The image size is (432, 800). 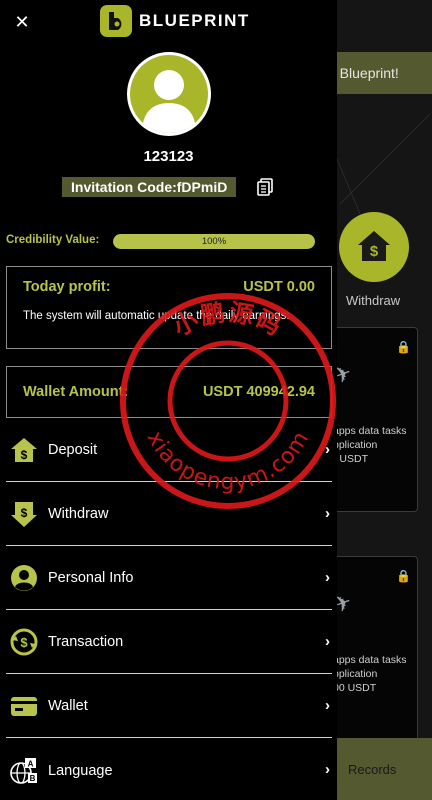 I want to click on bottom-nav-records: Records, so click(x=372, y=769).